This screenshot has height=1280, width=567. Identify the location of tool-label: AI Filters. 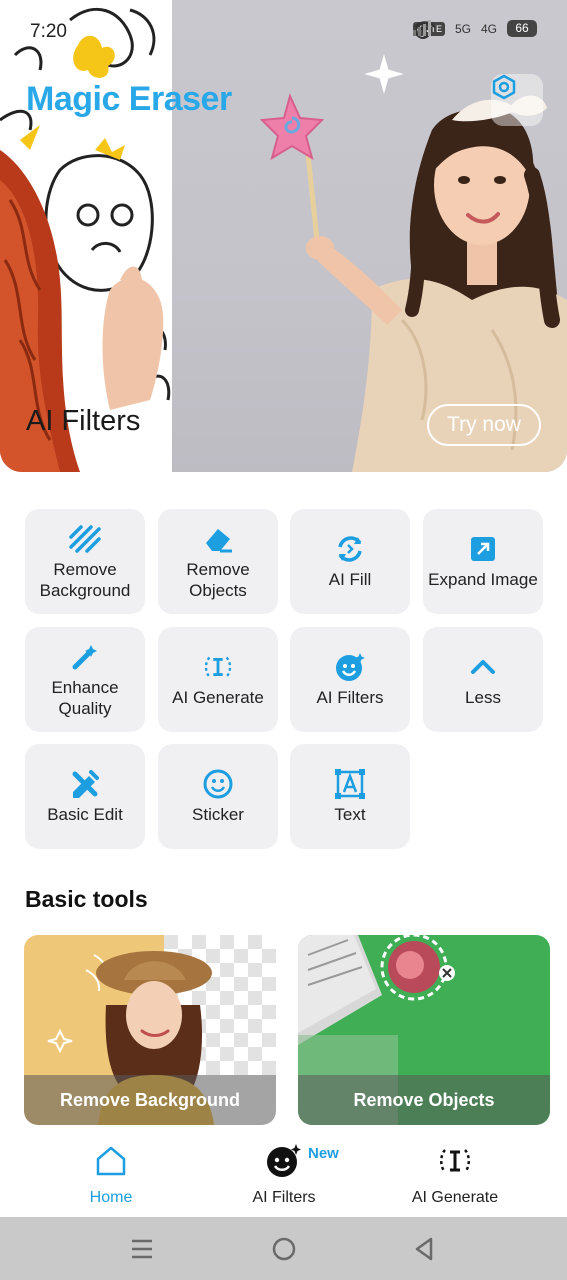
(350, 697).